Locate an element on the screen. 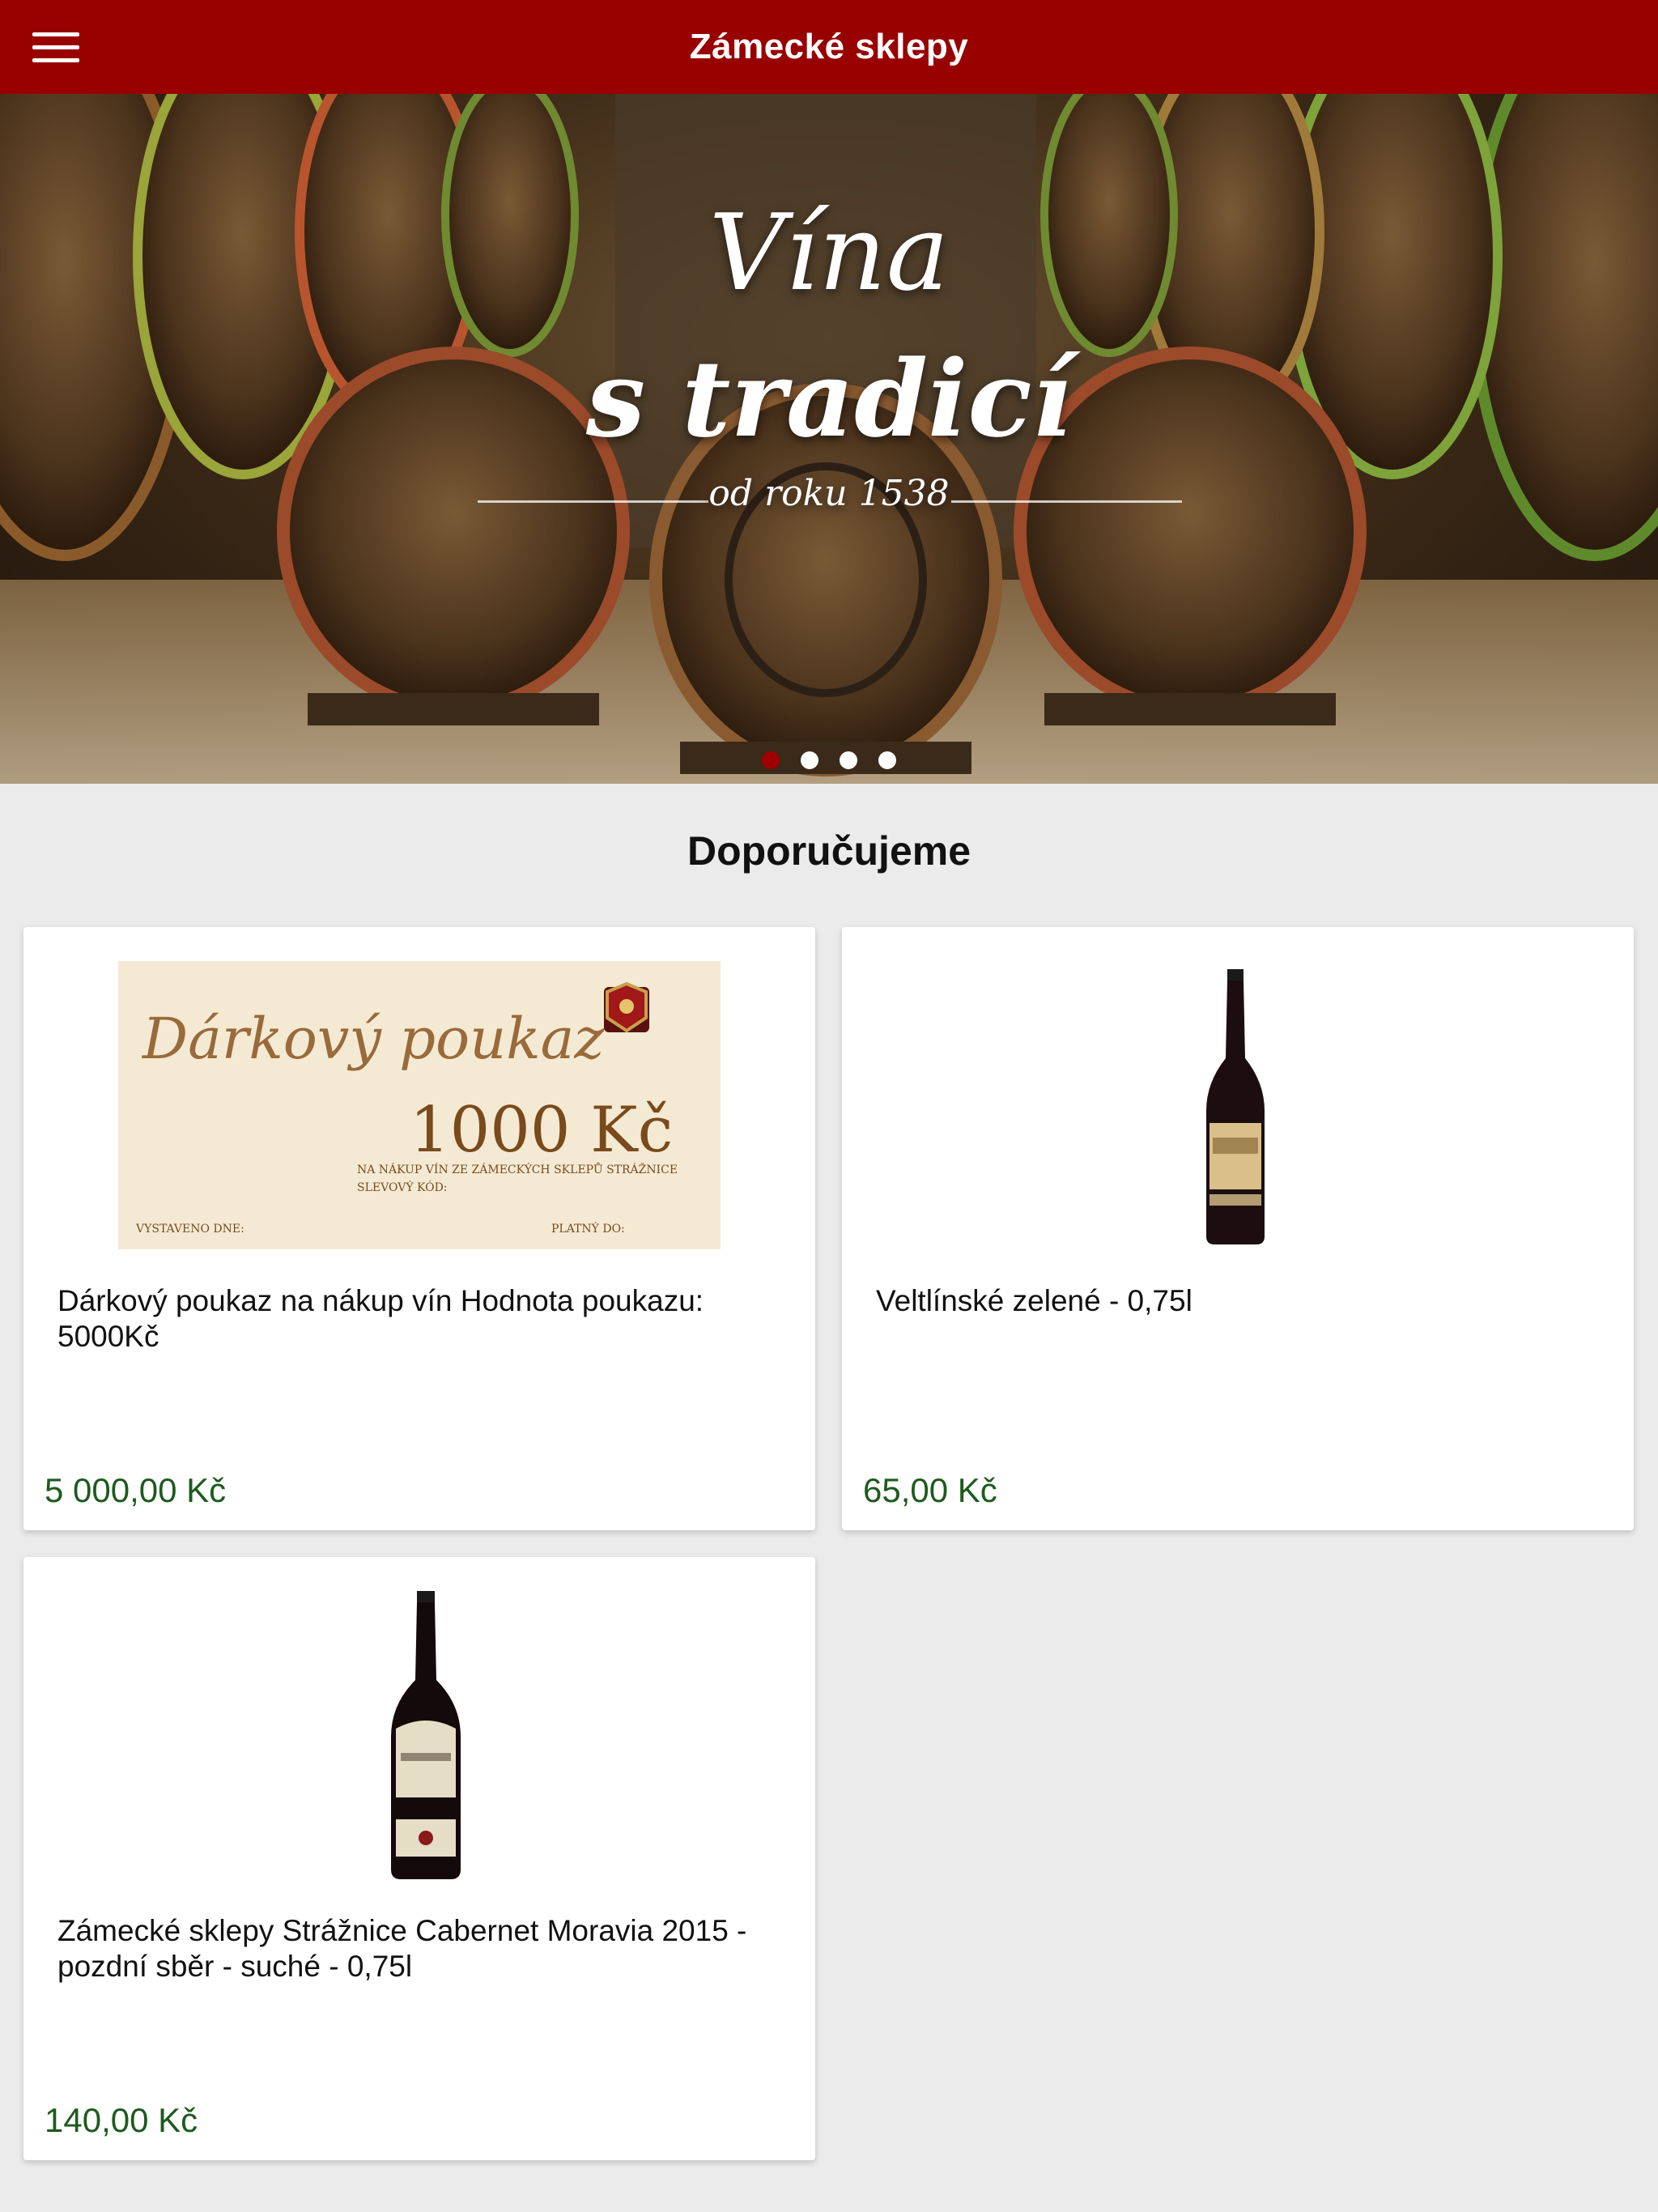 This screenshot has height=2212, width=1658. app-header: Zámecké sklepy is located at coordinates (829, 47).